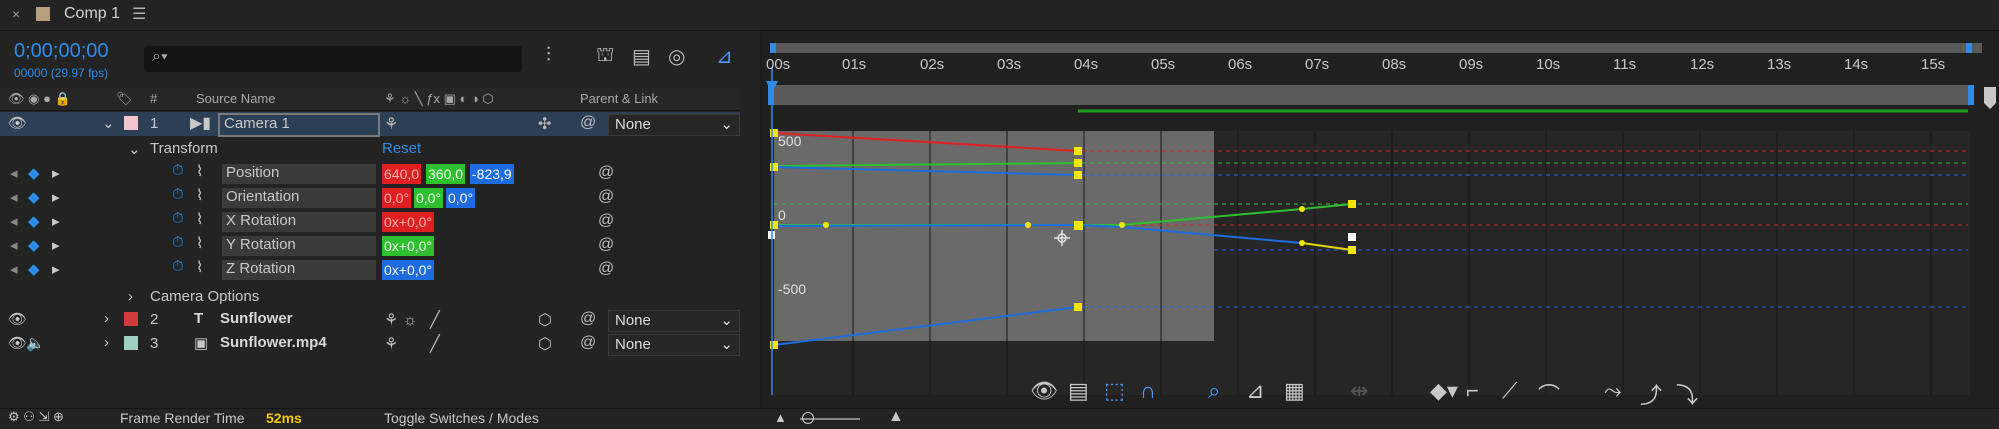 This screenshot has width=1999, height=429. I want to click on zoom-slider-thumb, so click(808, 418).